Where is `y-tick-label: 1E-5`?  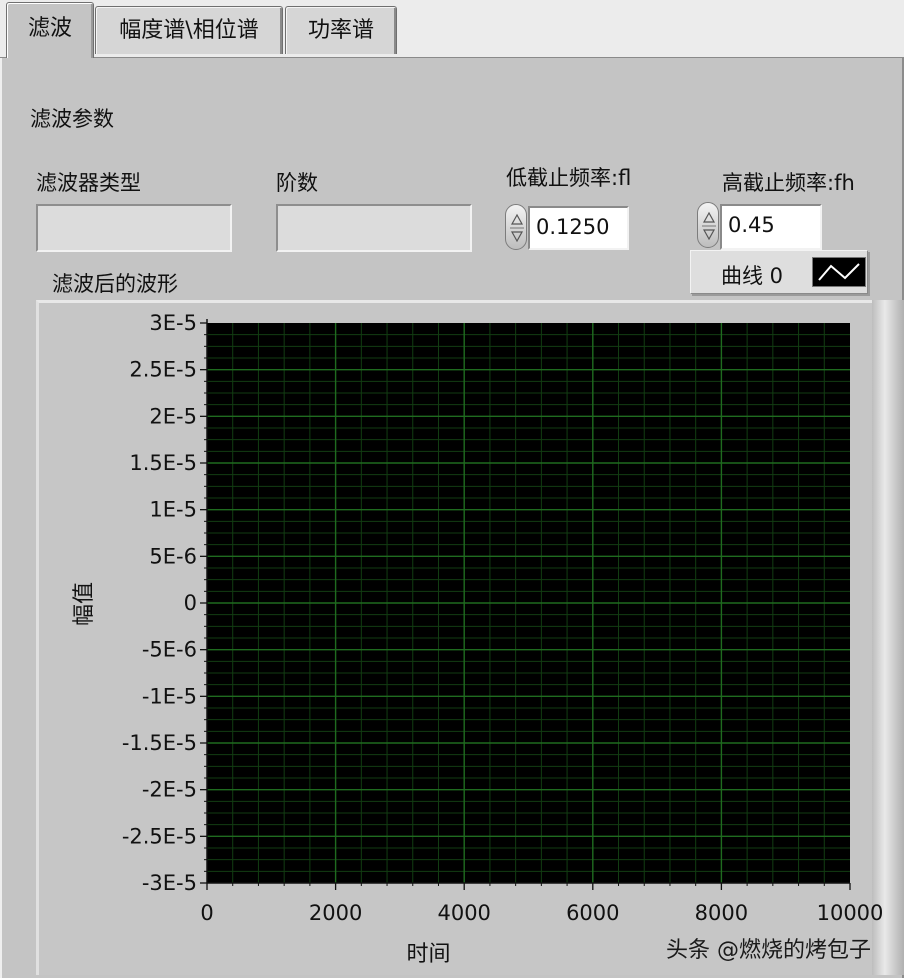
y-tick-label: 1E-5 is located at coordinates (173, 510).